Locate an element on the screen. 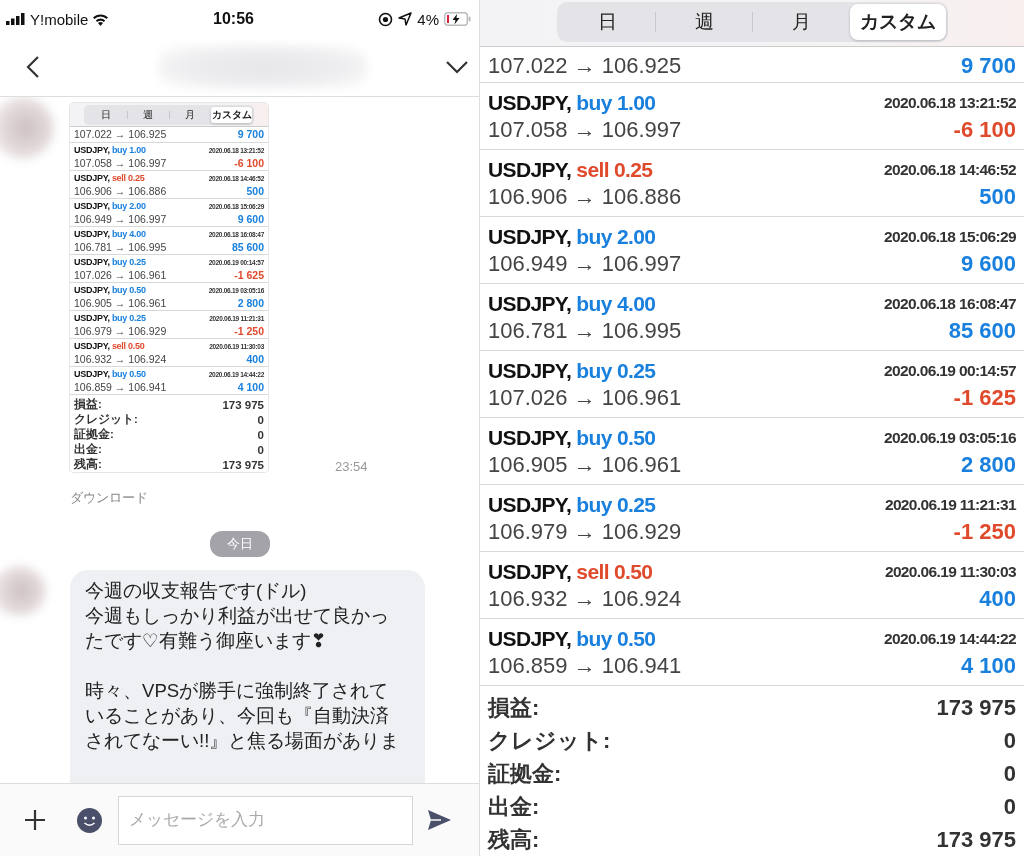 The width and height of the screenshot is (1024, 856). trade-time: 2020.06.18 14:46:52 is located at coordinates (950, 169).